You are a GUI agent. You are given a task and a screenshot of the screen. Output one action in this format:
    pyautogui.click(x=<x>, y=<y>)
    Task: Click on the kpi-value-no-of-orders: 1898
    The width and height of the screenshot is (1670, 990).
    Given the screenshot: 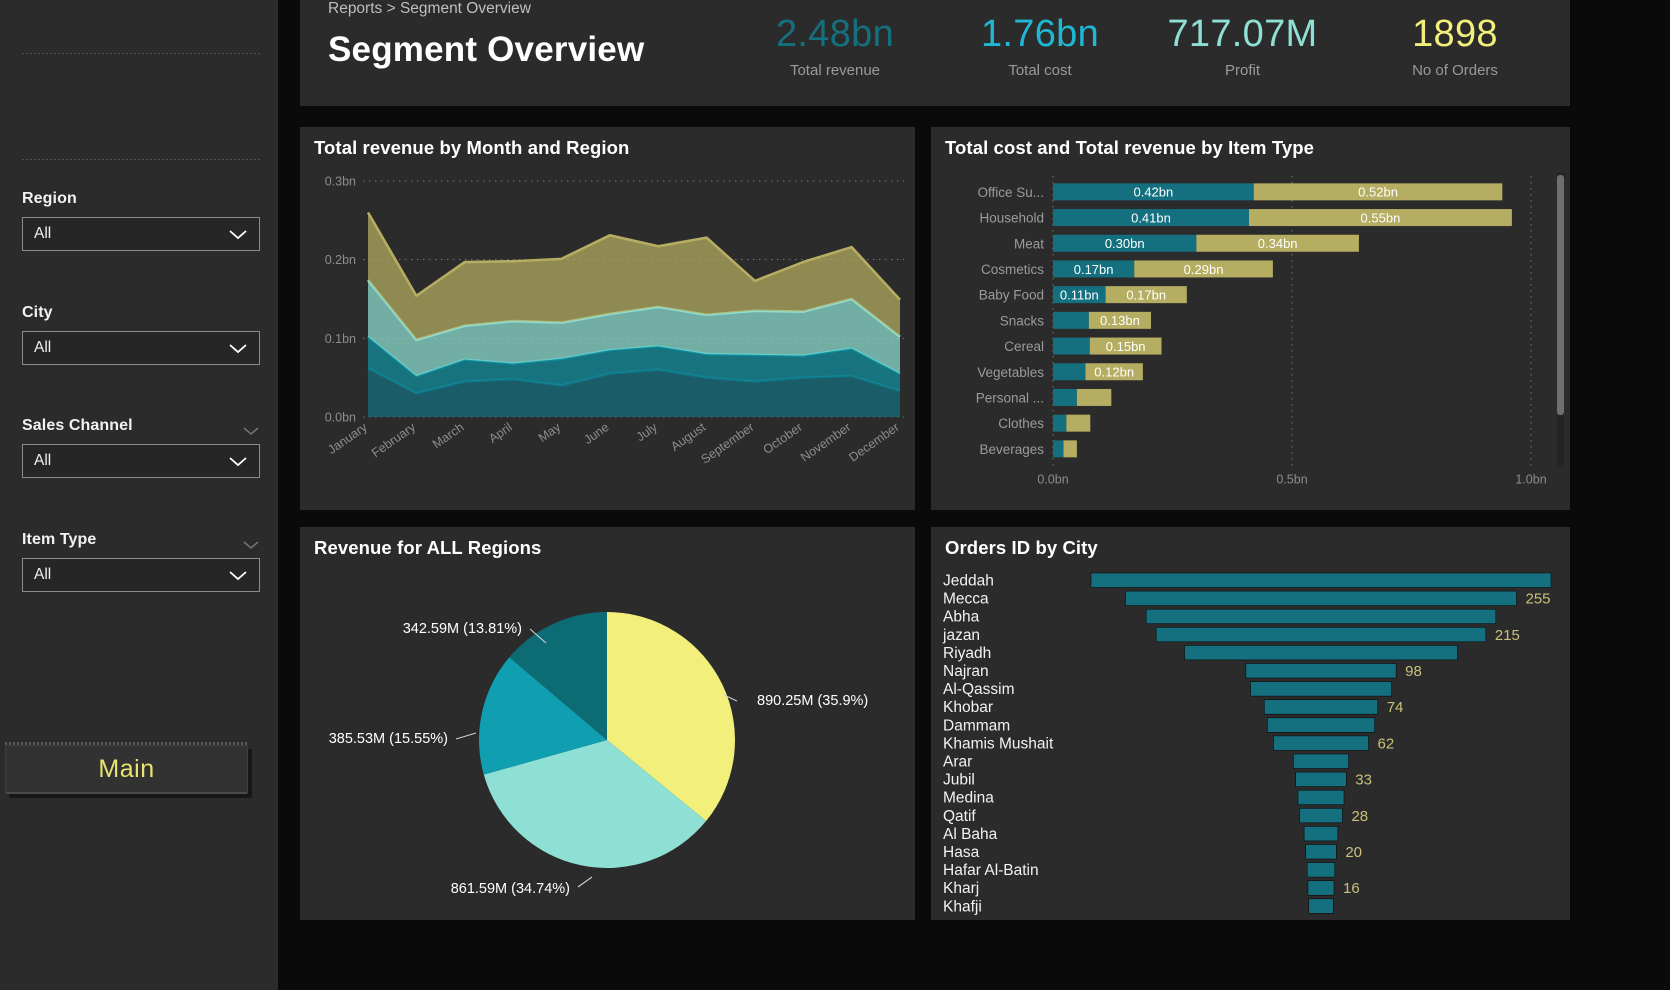 What is the action you would take?
    pyautogui.click(x=1455, y=34)
    